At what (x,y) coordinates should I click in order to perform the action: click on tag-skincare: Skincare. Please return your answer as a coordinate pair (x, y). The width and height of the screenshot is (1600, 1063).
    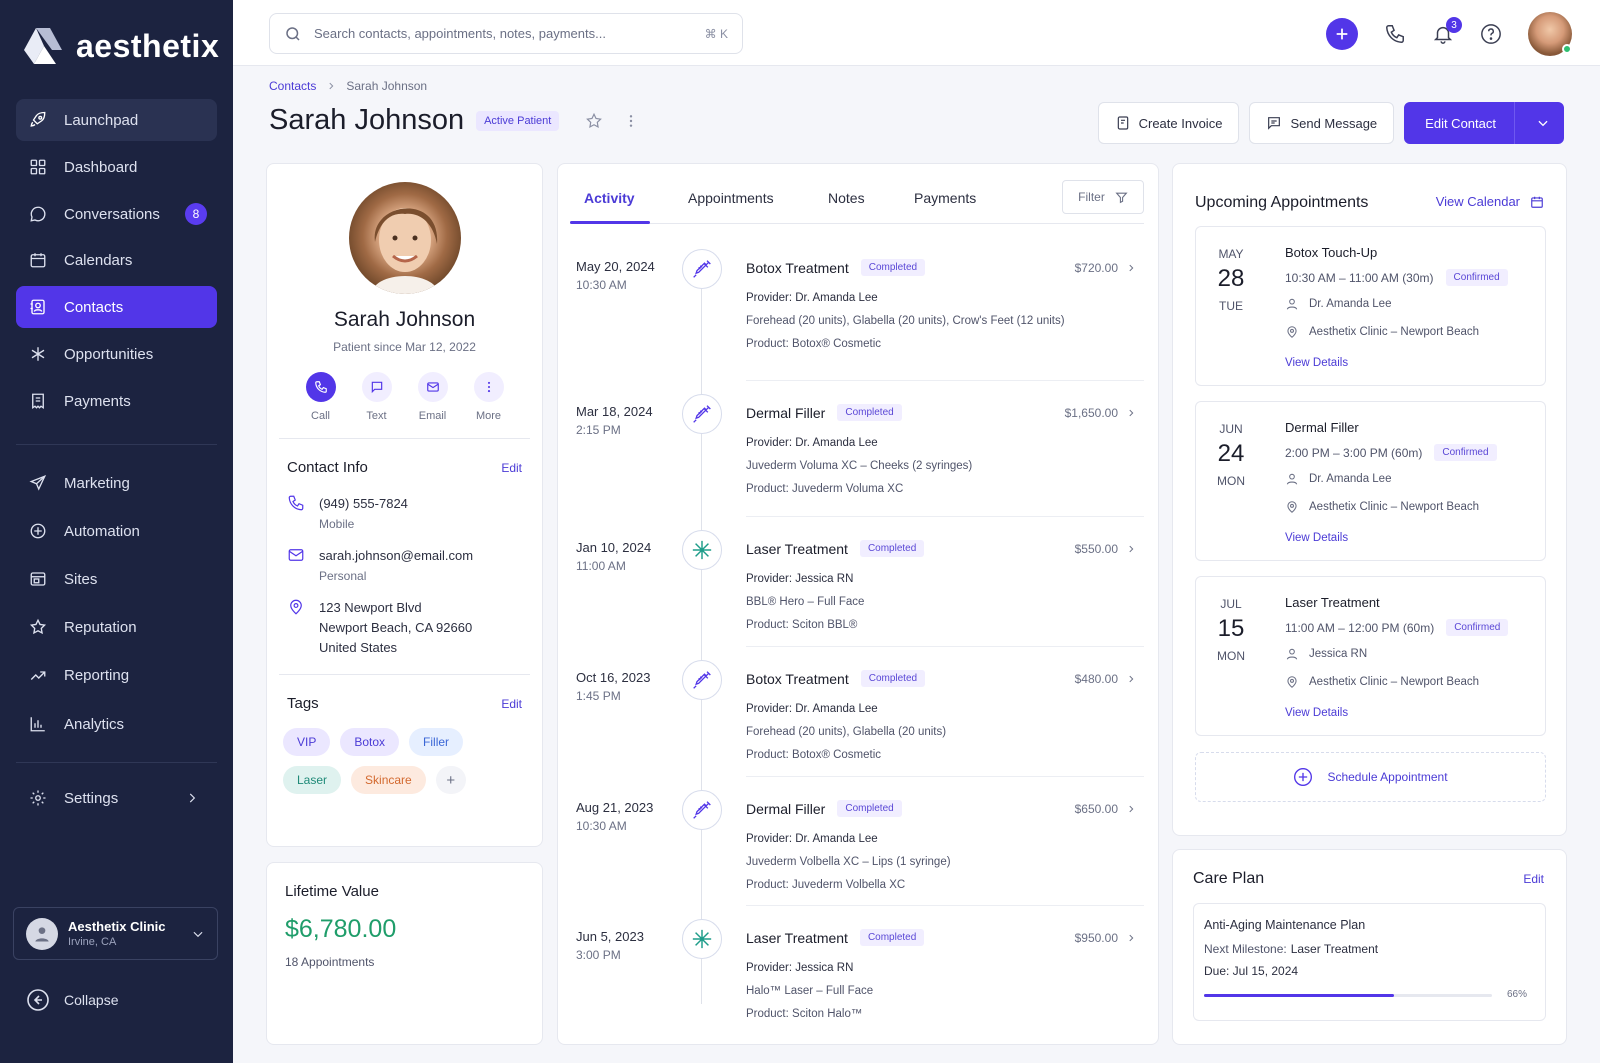
    Looking at the image, I should click on (388, 780).